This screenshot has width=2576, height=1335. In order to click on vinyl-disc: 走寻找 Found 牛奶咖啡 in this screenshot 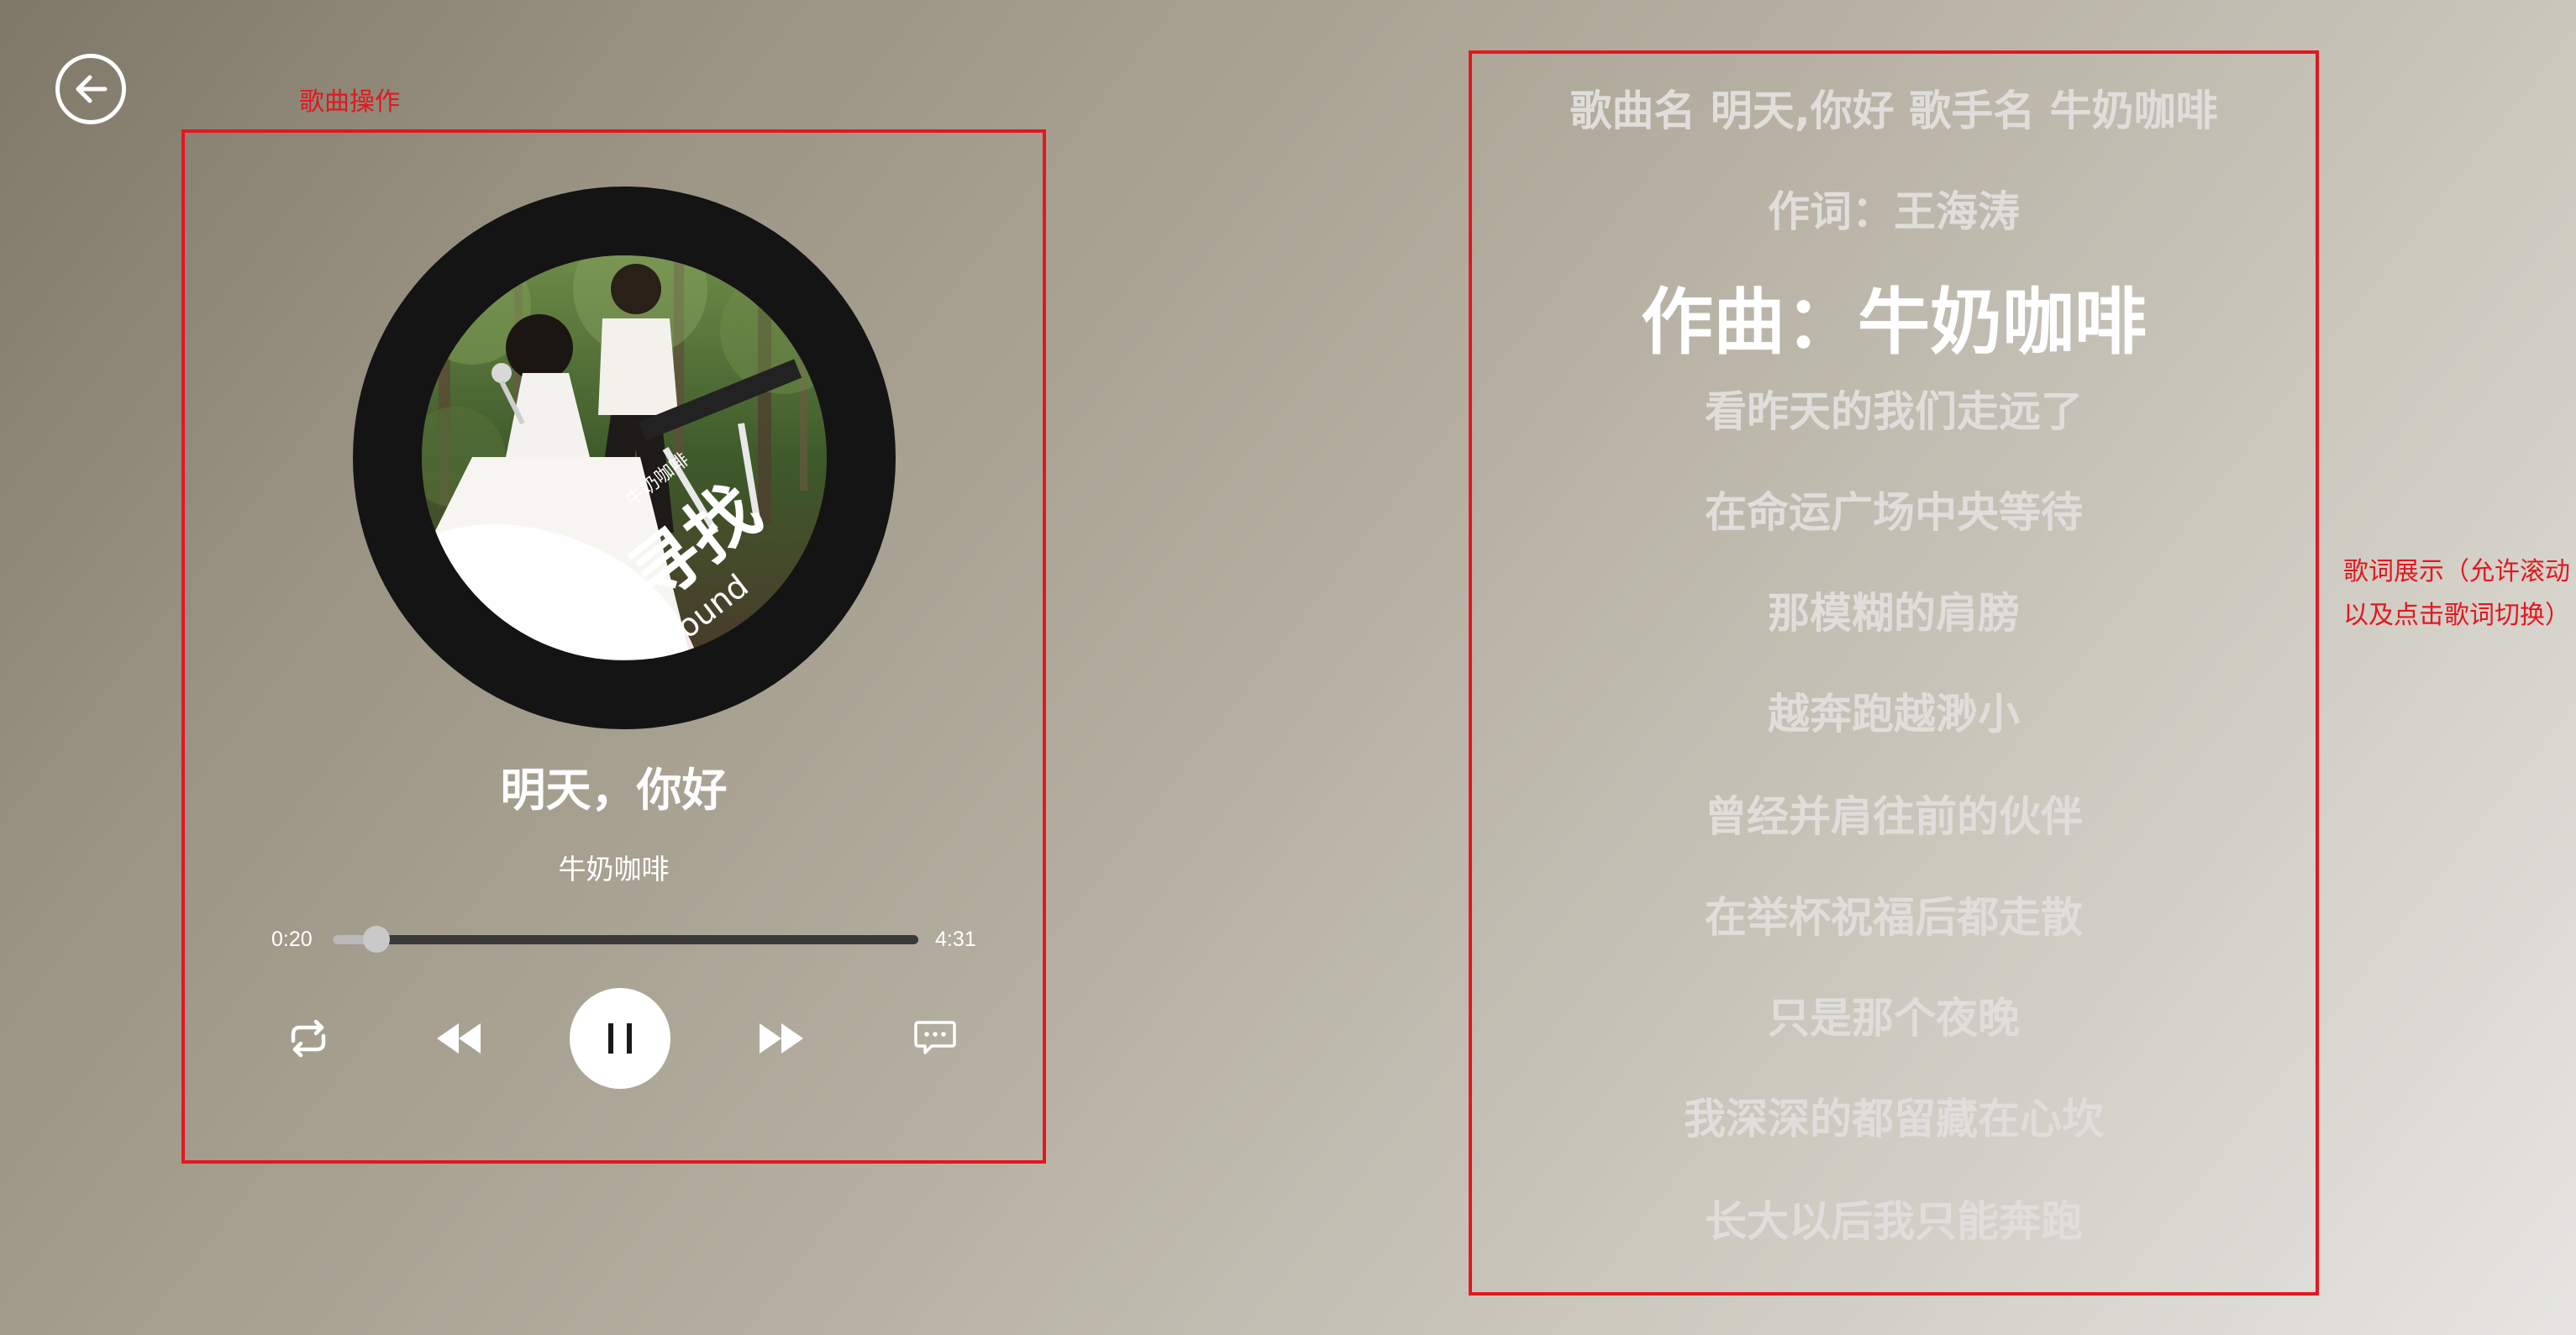, I will do `click(624, 458)`.